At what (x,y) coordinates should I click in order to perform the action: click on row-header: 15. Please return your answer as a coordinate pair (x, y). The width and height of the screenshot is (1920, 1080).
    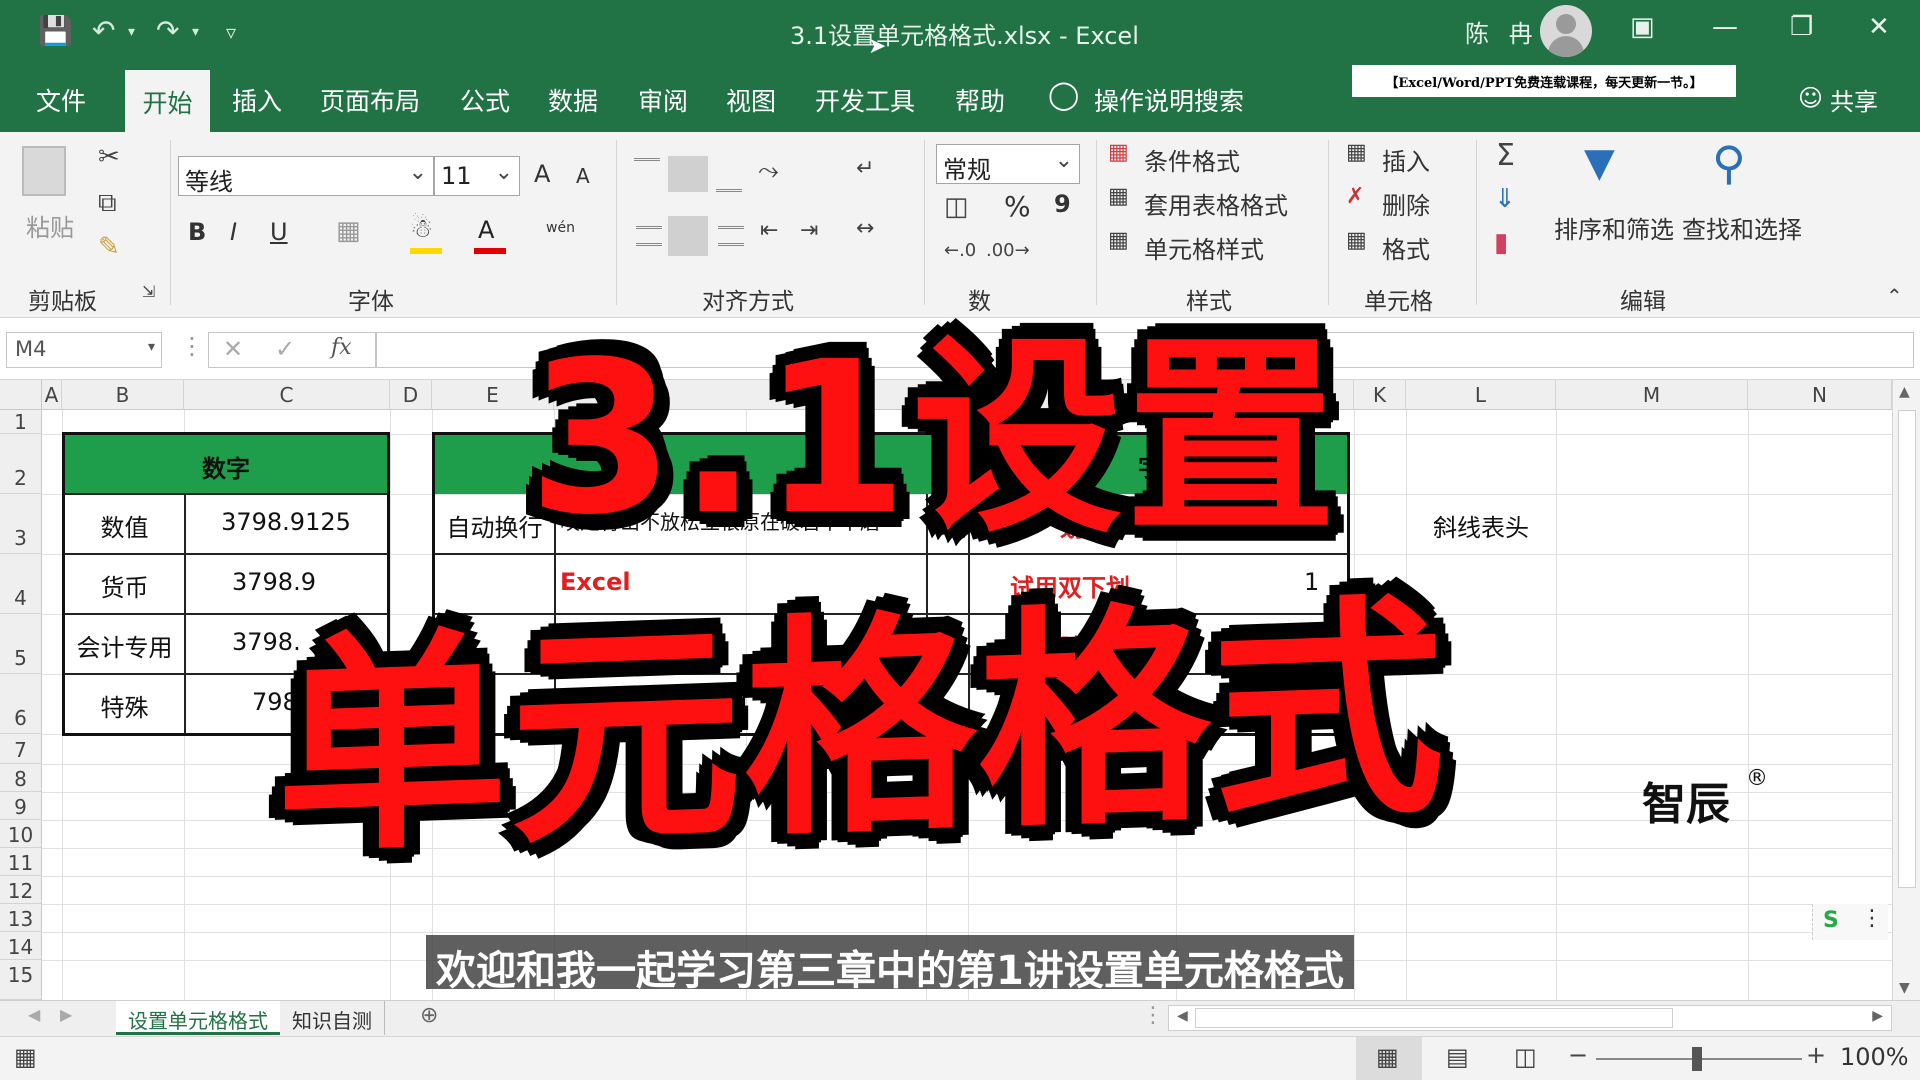
    Looking at the image, I should click on (21, 980).